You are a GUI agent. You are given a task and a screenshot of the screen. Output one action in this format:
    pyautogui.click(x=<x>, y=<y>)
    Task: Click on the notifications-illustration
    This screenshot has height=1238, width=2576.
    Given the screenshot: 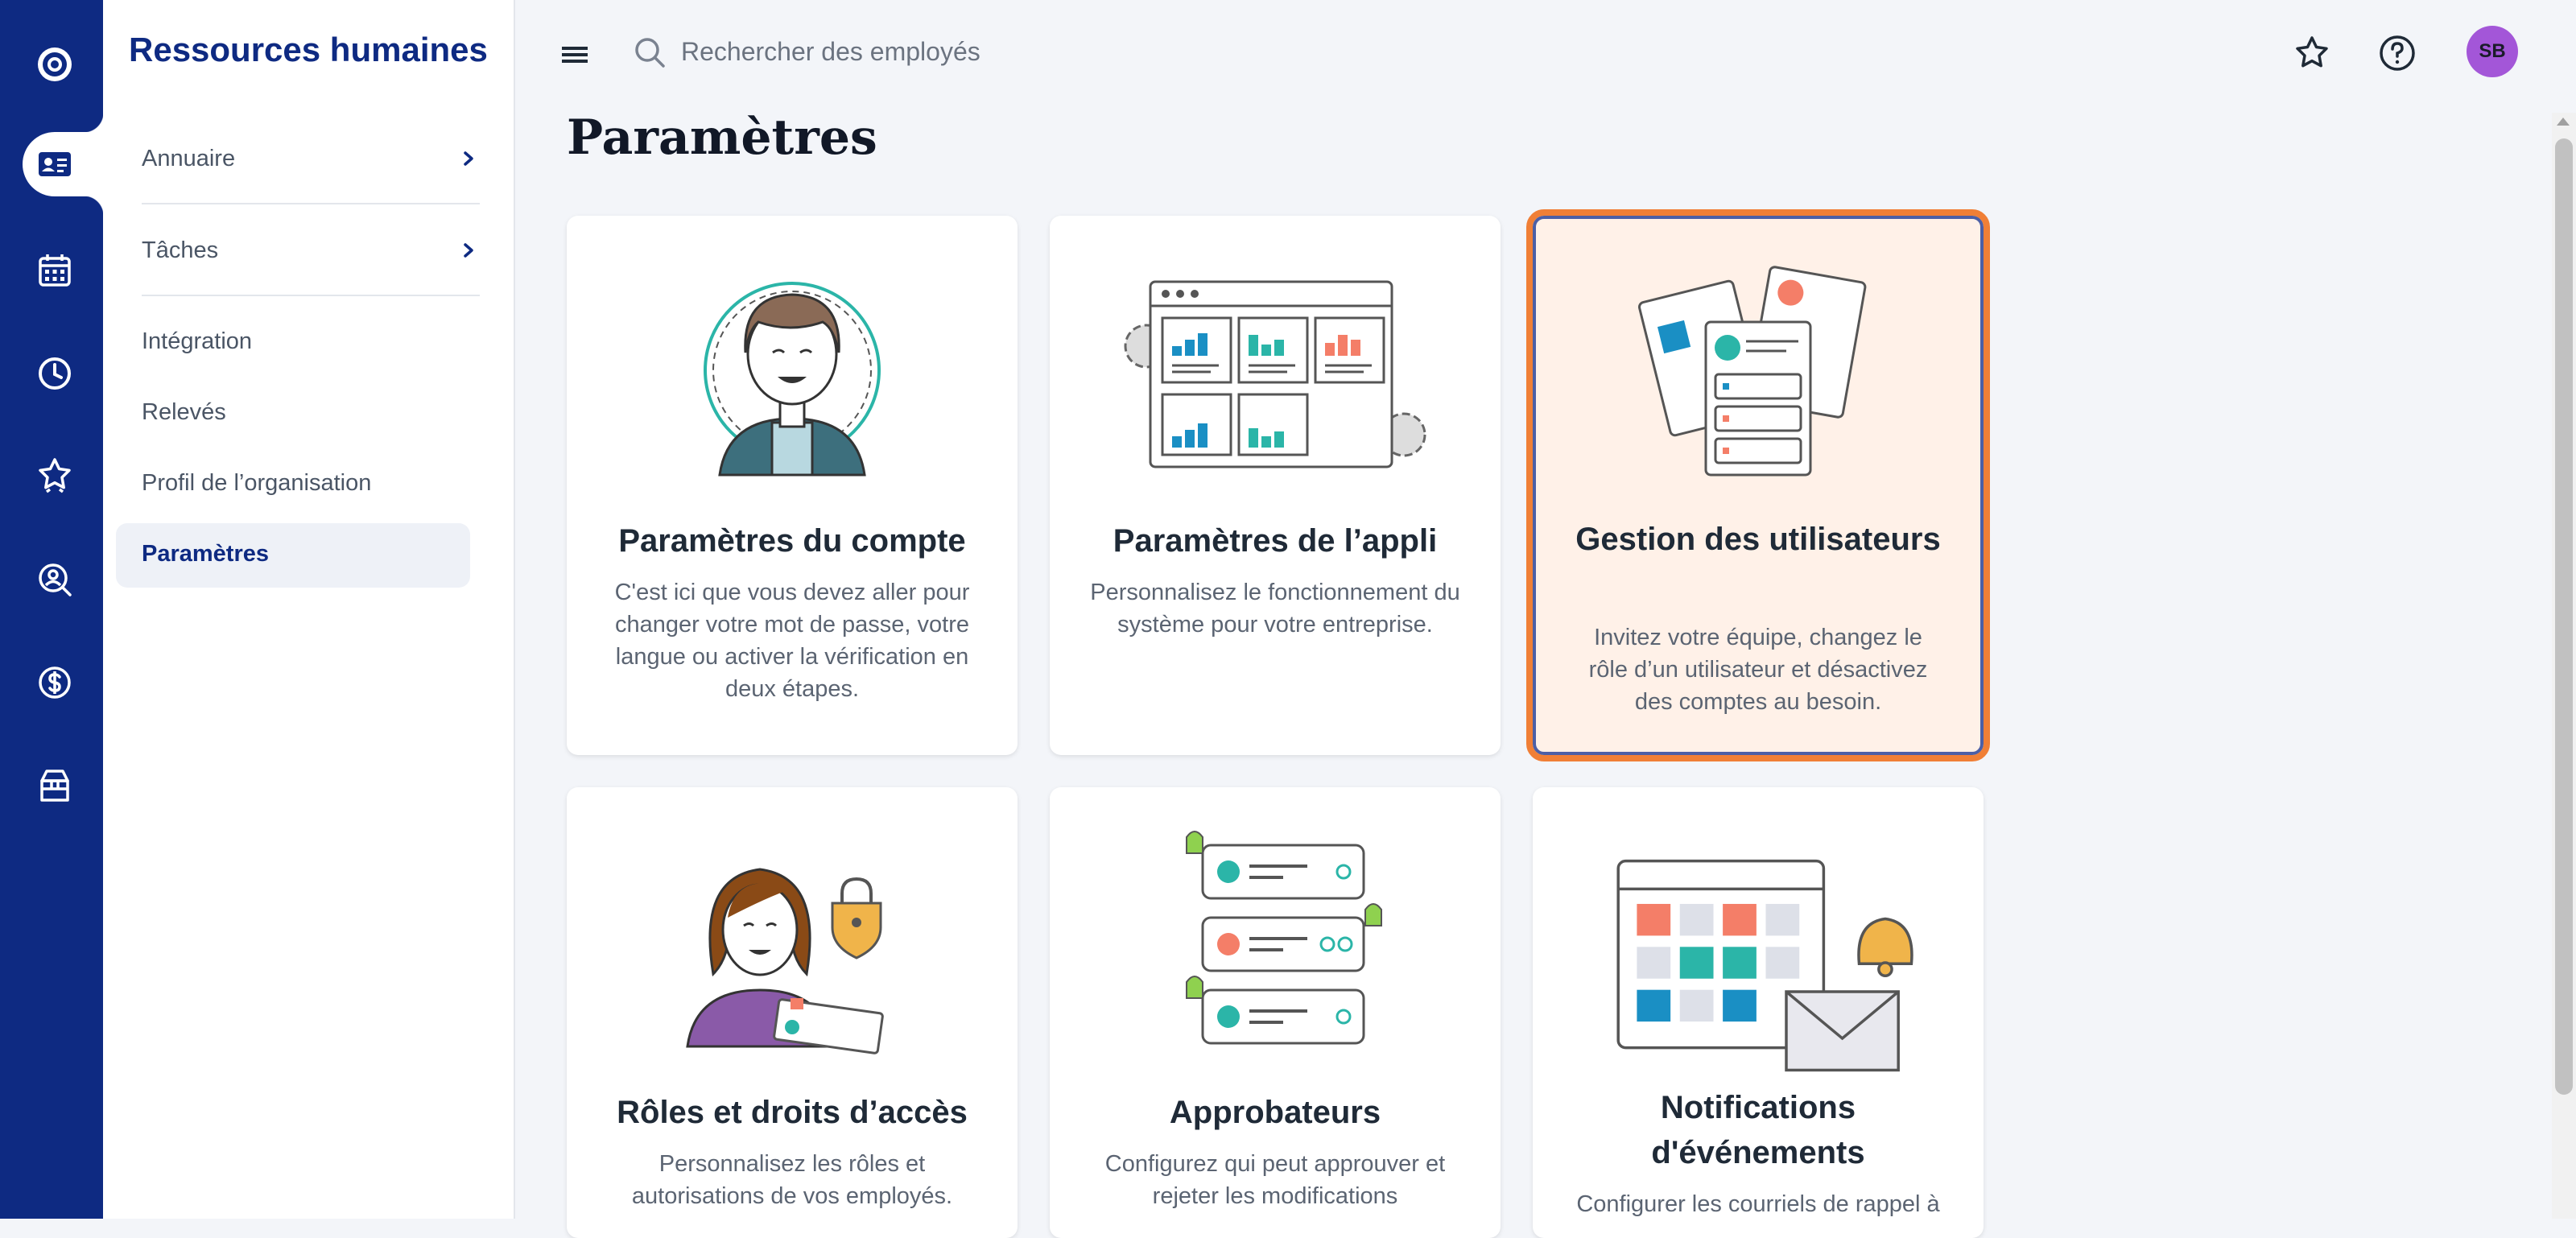 What is the action you would take?
    pyautogui.click(x=1758, y=968)
    